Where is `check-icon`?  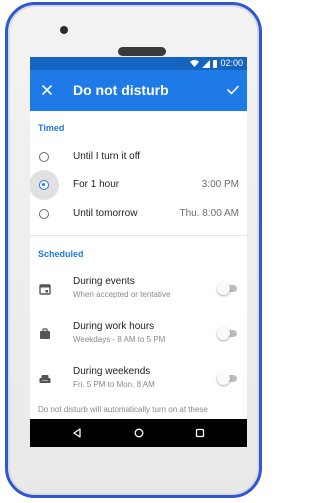
check-icon is located at coordinates (233, 90).